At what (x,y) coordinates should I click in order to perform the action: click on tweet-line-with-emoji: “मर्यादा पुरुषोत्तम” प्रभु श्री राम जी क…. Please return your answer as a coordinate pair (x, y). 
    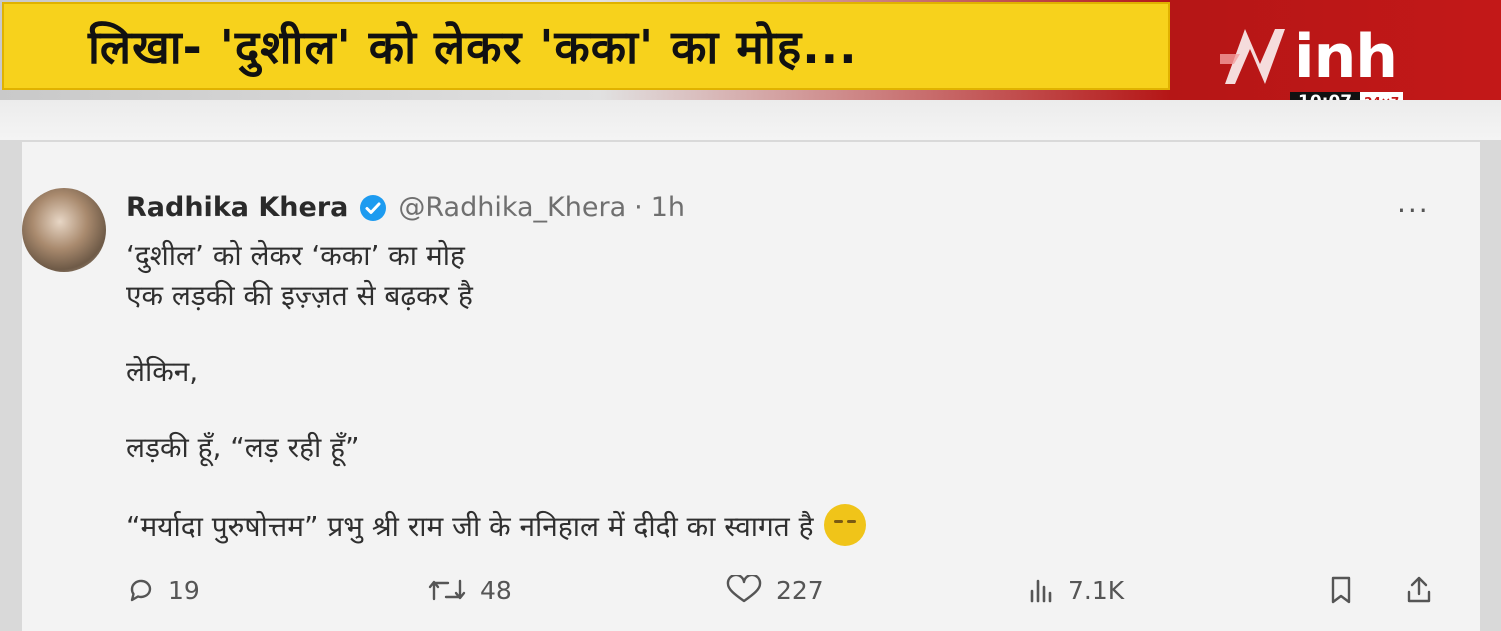
    Looking at the image, I should click on (726, 525).